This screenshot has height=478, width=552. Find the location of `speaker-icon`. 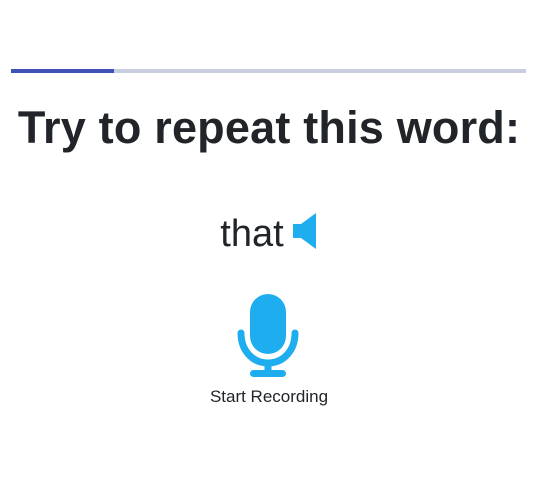

speaker-icon is located at coordinates (305, 231).